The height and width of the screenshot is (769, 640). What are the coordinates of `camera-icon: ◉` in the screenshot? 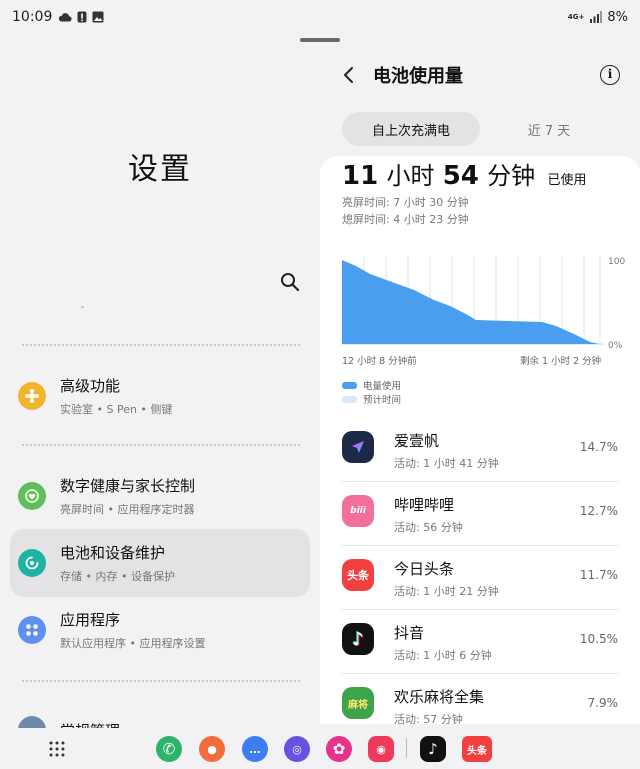 It's located at (381, 749).